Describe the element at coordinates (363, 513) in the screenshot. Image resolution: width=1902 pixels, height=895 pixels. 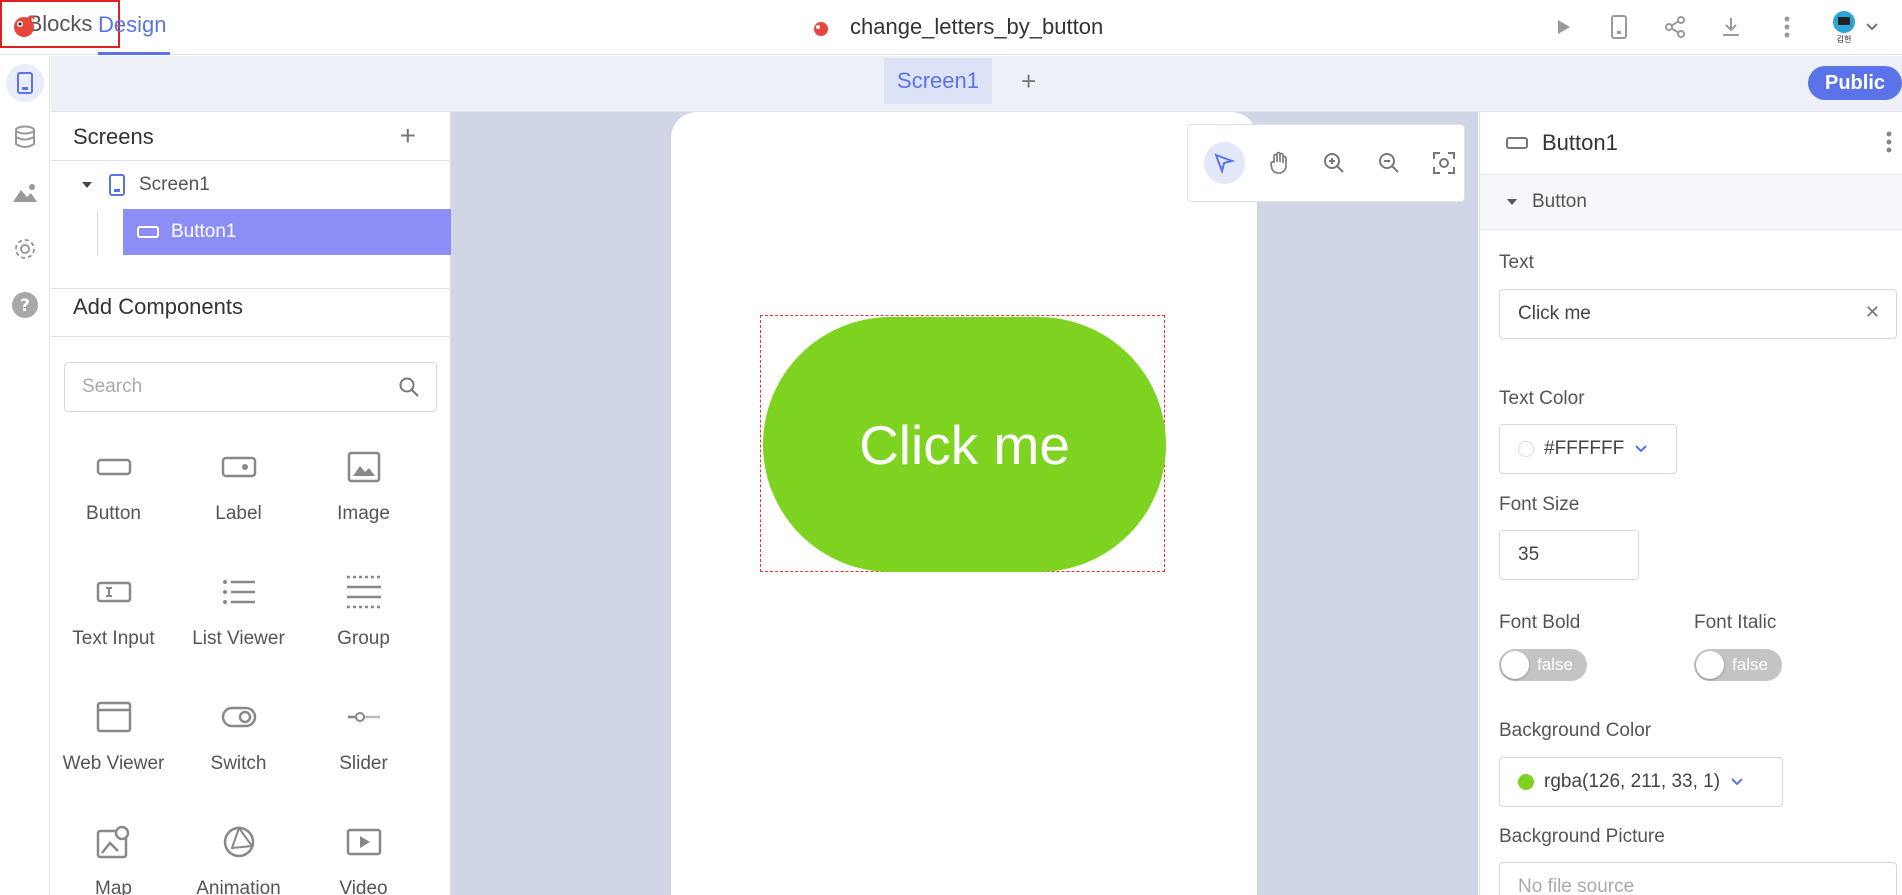
I see `component-label: Image` at that location.